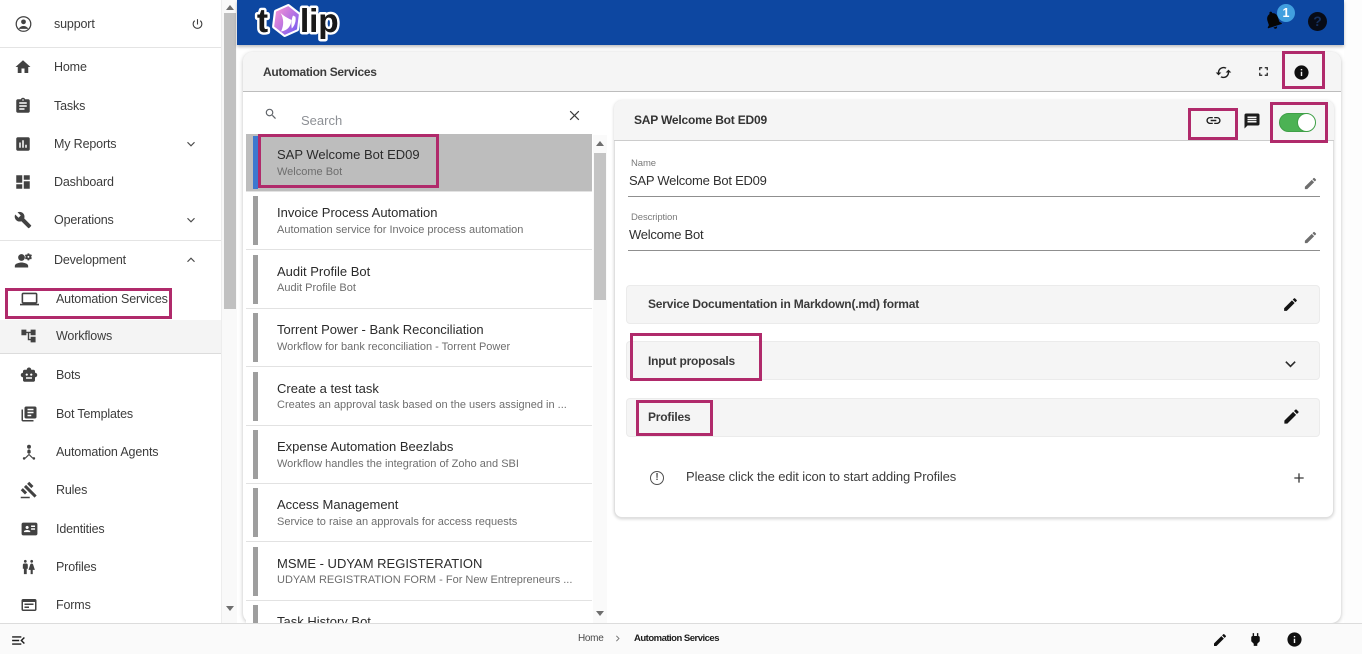 The image size is (1362, 654). What do you see at coordinates (262, 20) in the screenshot?
I see `svg-text: t` at bounding box center [262, 20].